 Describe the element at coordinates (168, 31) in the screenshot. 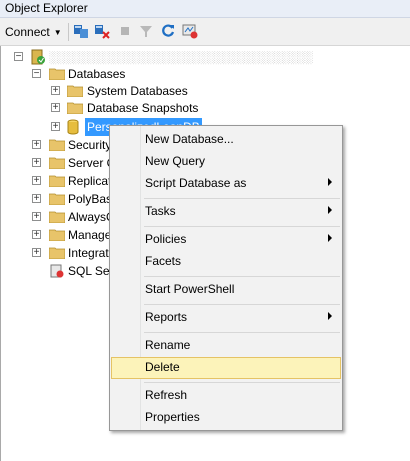

I see `refresh-icon` at that location.